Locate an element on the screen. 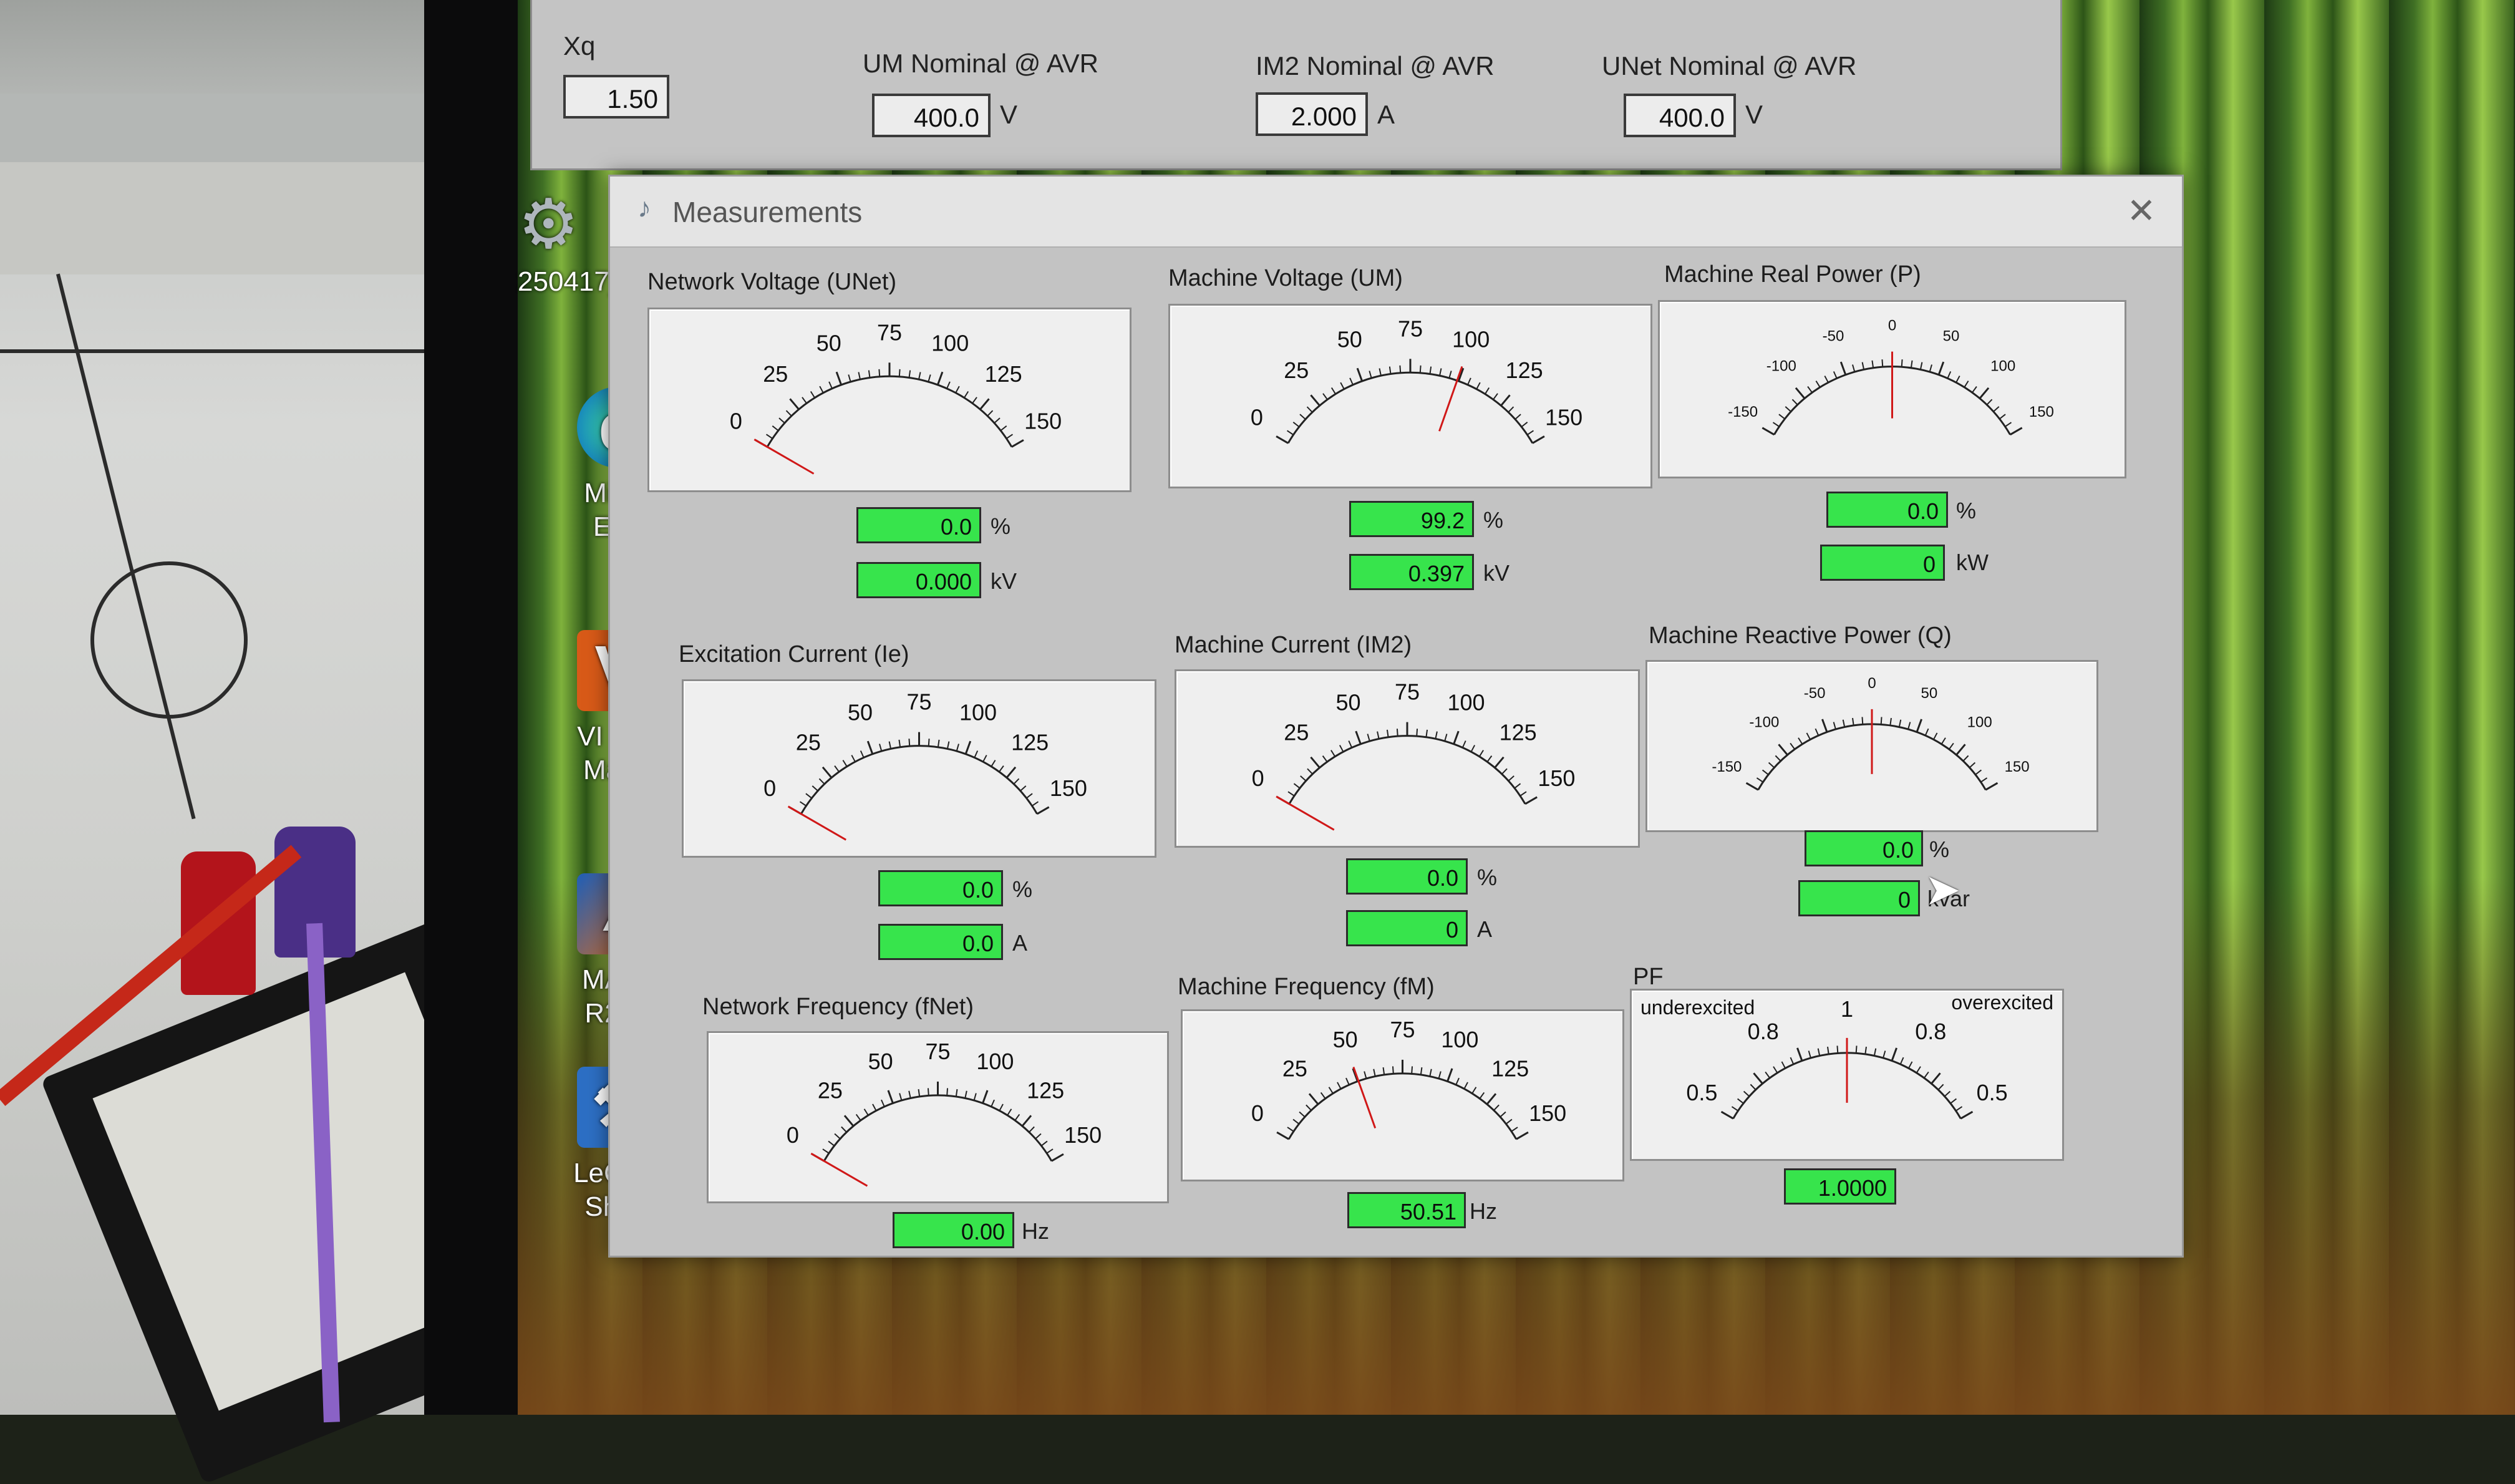 This screenshot has height=1484, width=2515. gauge-label-fm: Machine Frequency (fM) is located at coordinates (1306, 987).